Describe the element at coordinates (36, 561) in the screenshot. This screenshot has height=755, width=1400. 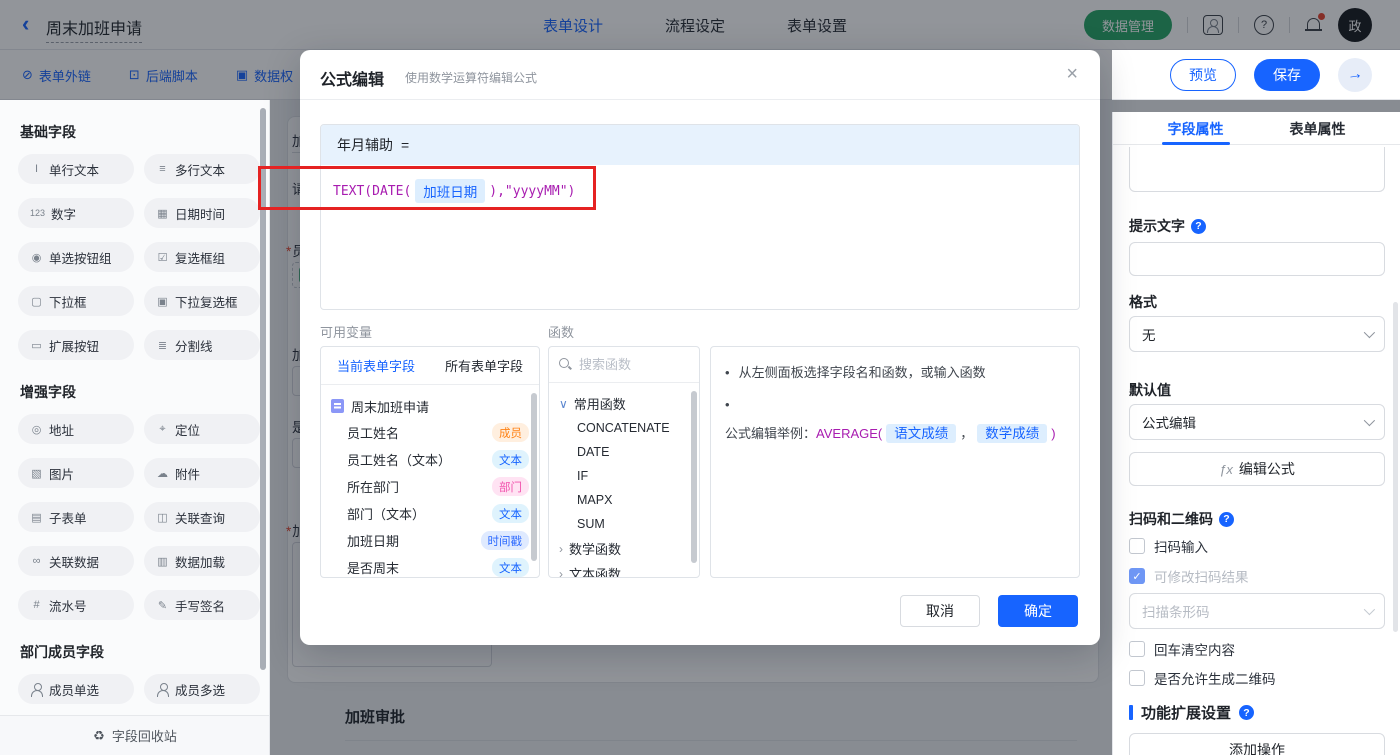
I see `linked-data-icon: ∞` at that location.